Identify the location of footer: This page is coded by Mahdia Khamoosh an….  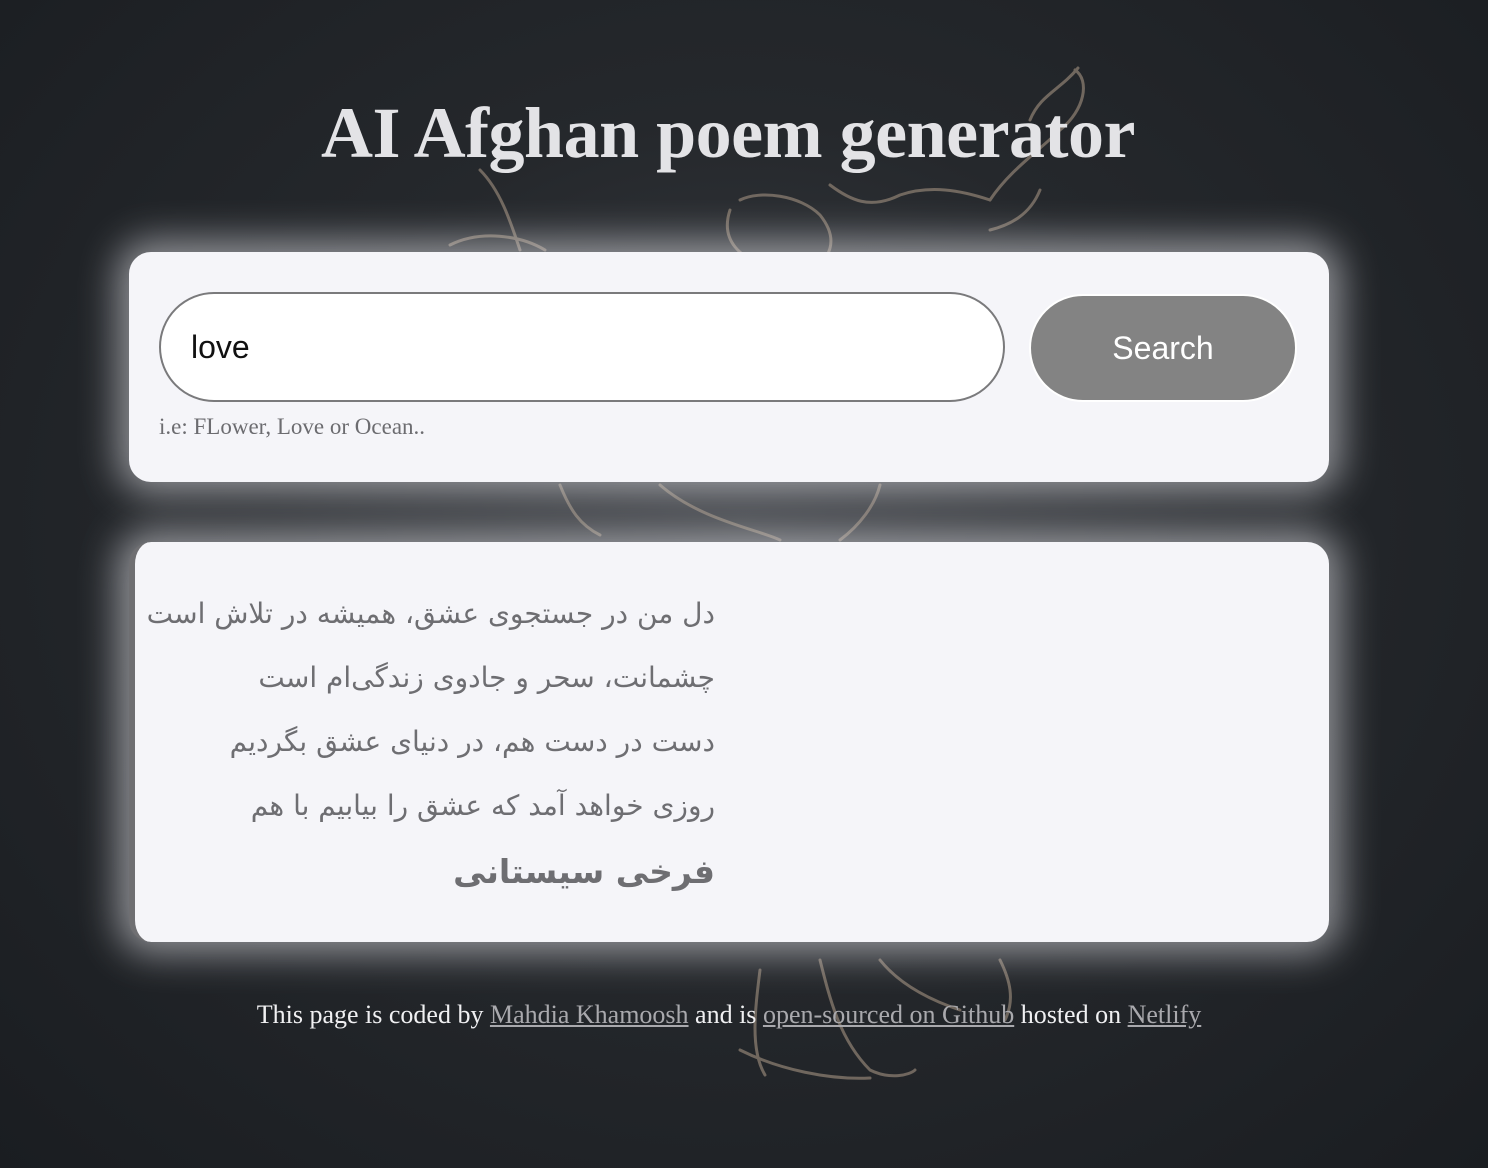
(729, 1015).